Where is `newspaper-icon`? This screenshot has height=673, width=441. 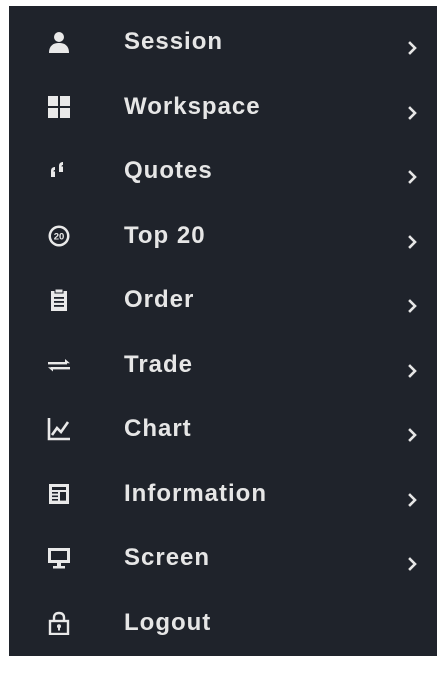 newspaper-icon is located at coordinates (59, 494).